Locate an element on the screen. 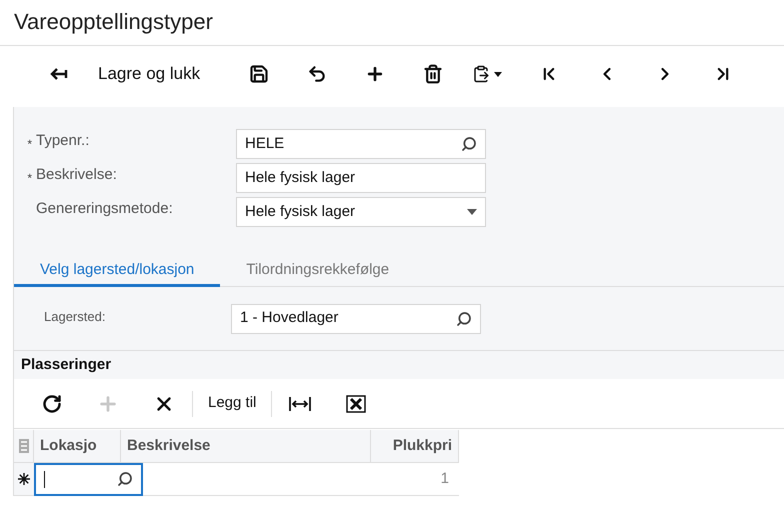 Image resolution: width=784 pixels, height=520 pixels. column-header: Plukkpri is located at coordinates (415, 446).